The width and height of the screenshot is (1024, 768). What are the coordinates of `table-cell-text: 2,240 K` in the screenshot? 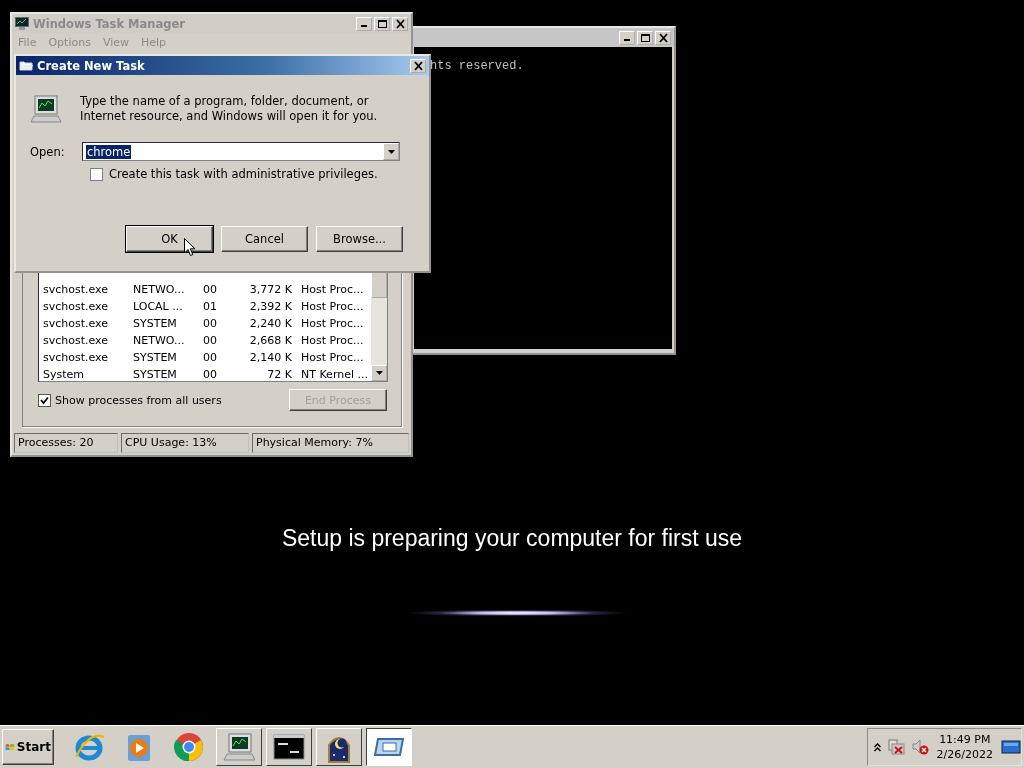 It's located at (270, 323).